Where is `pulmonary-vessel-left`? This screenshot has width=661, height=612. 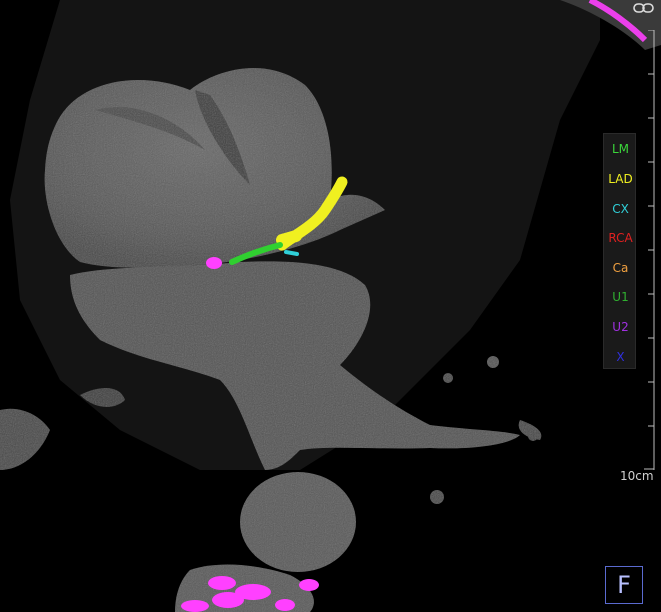 pulmonary-vessel-left is located at coordinates (25, 439).